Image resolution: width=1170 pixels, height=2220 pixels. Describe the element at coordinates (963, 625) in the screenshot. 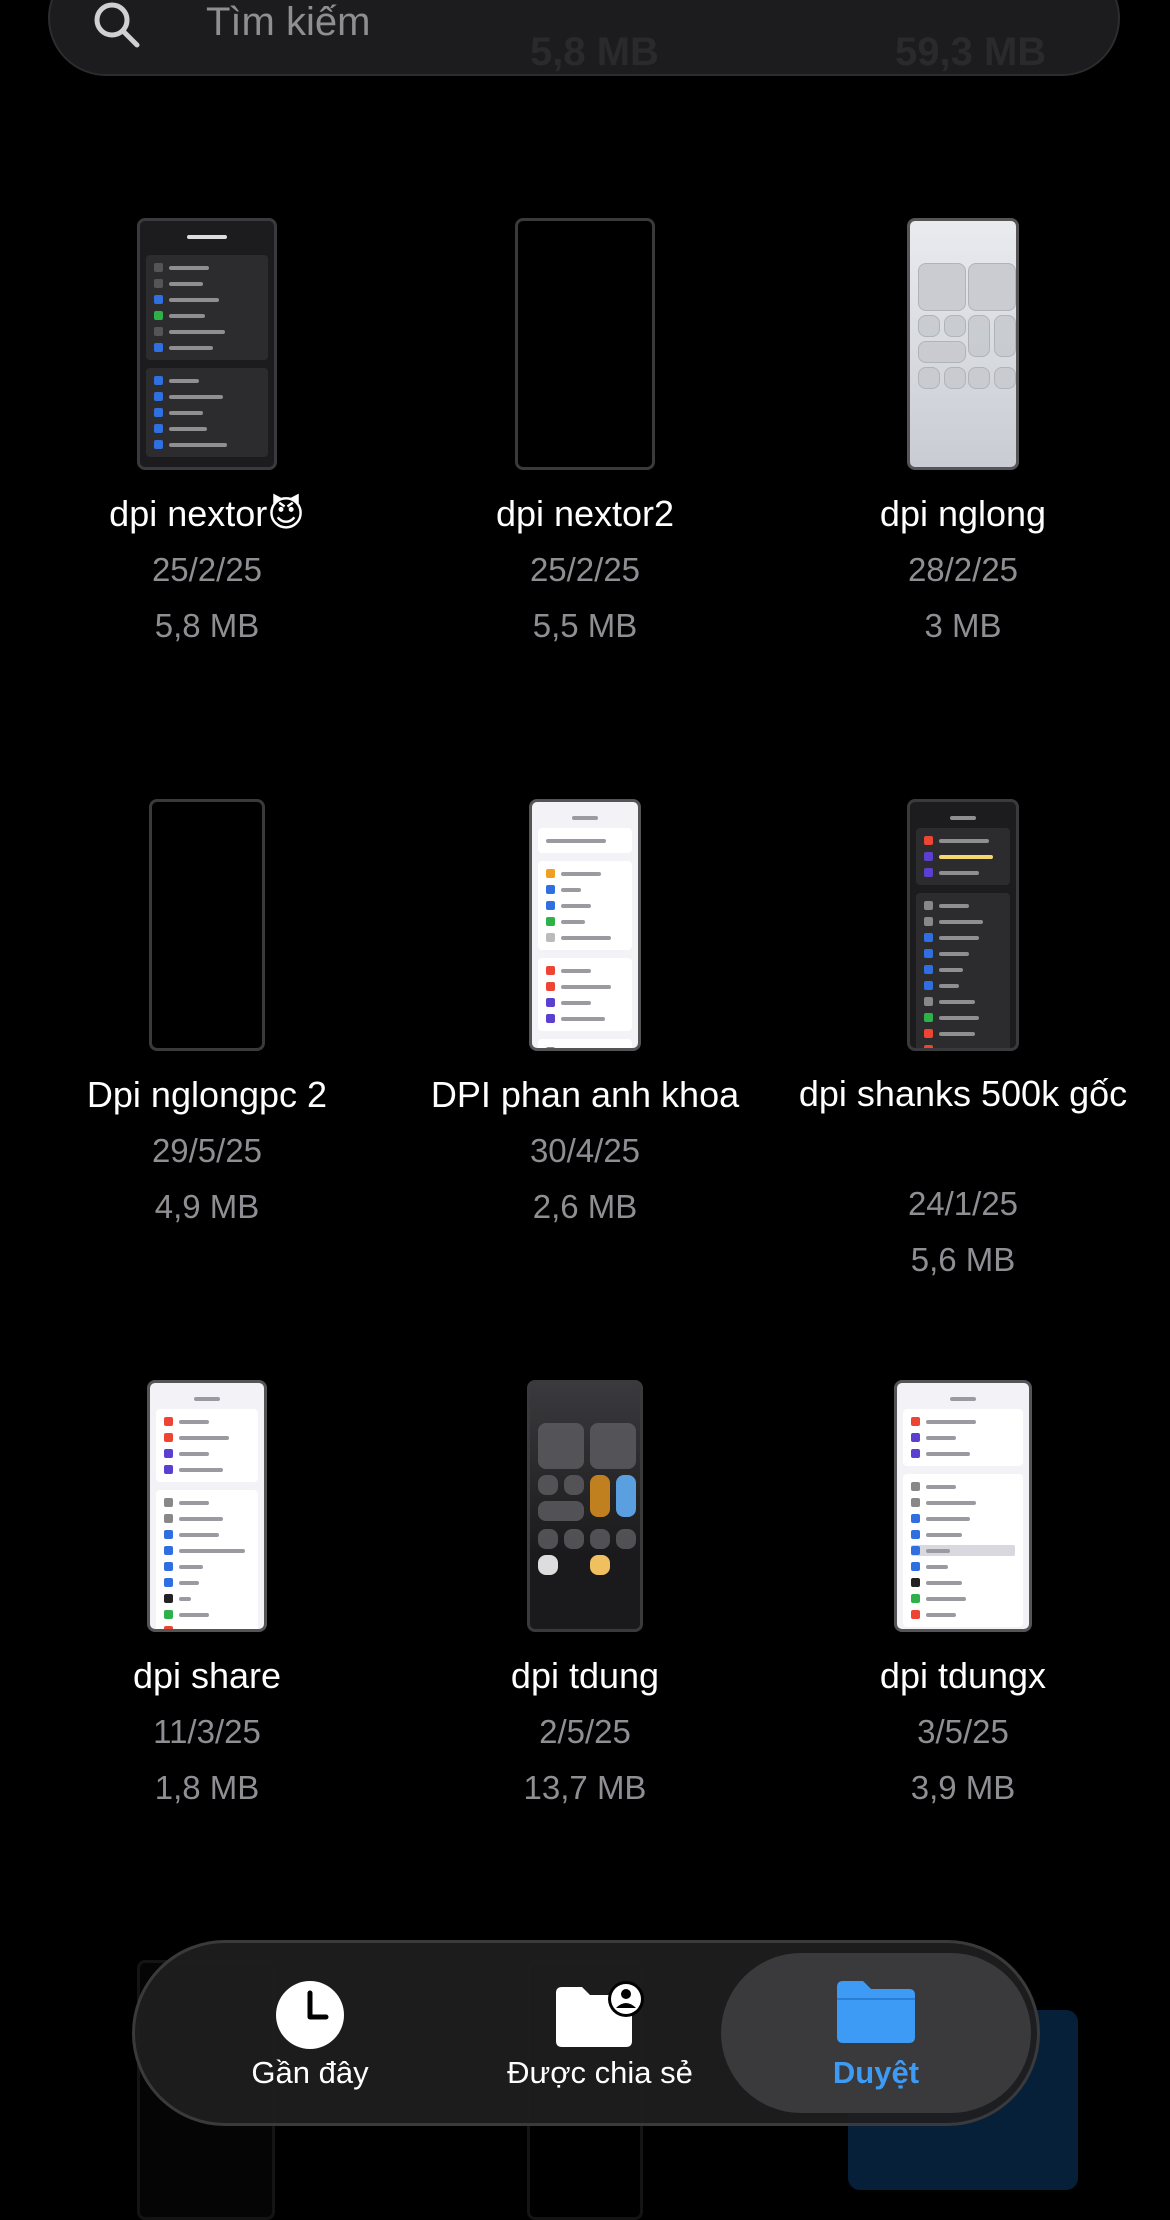

I see `file-size: 3 MB` at that location.